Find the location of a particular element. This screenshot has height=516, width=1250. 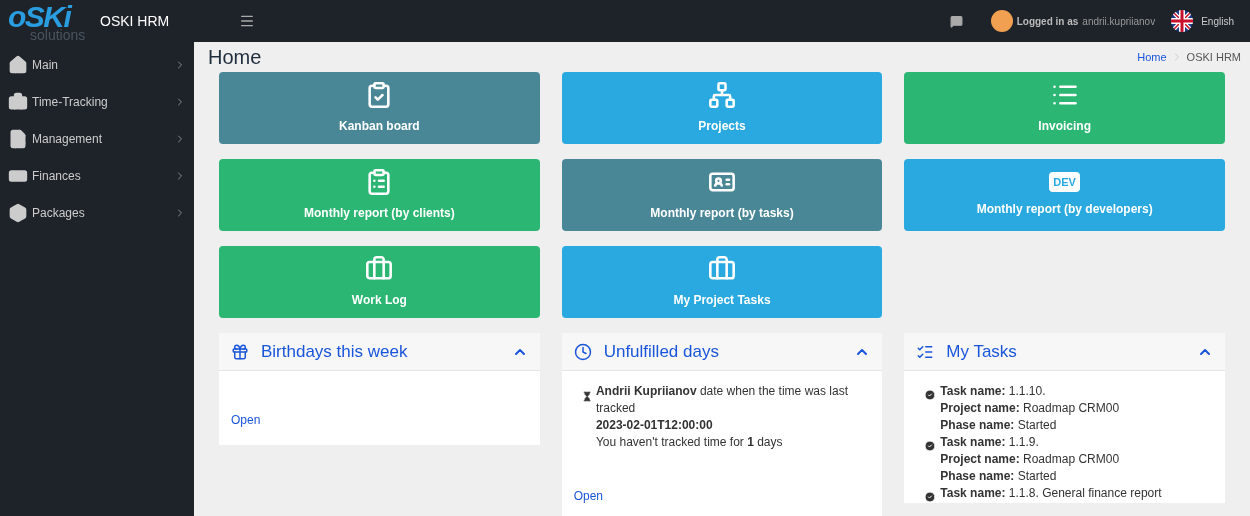

document-icon is located at coordinates (18, 138).